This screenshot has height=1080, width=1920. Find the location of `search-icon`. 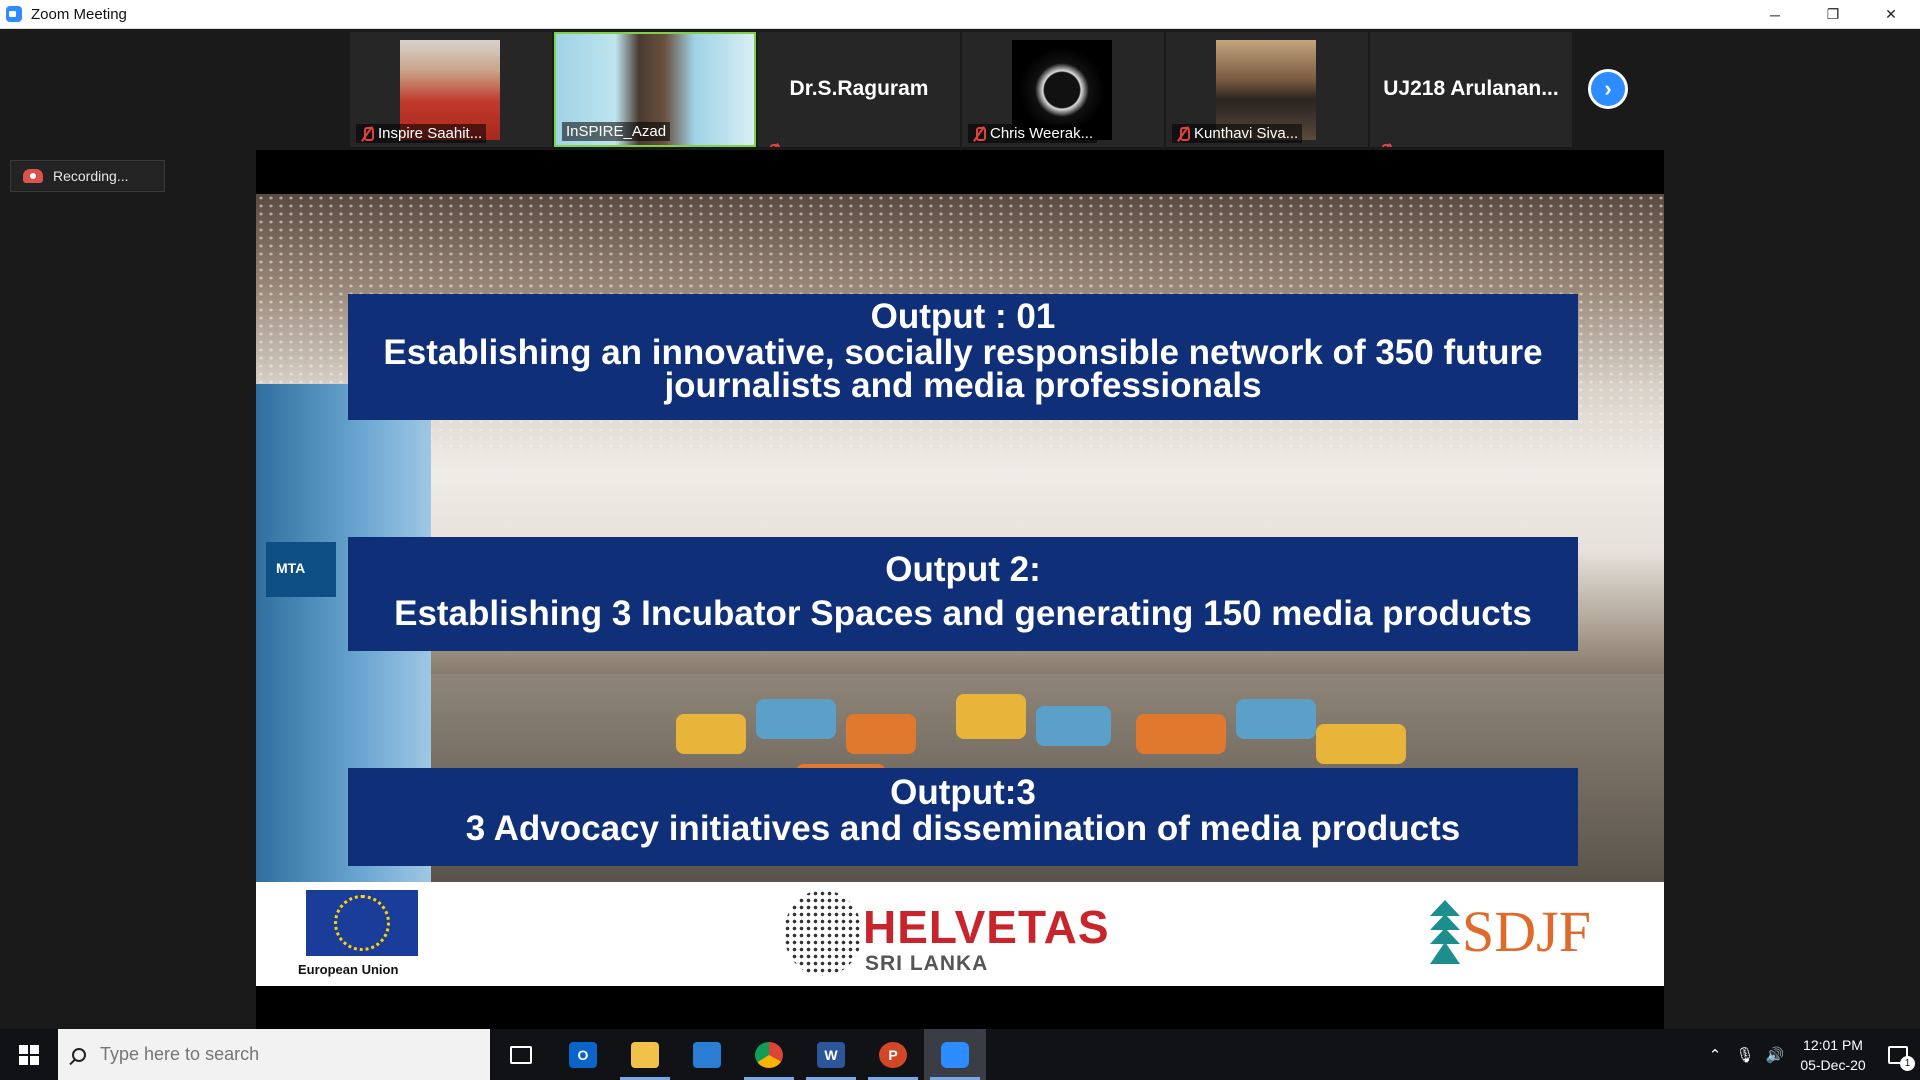

search-icon is located at coordinates (79, 1054).